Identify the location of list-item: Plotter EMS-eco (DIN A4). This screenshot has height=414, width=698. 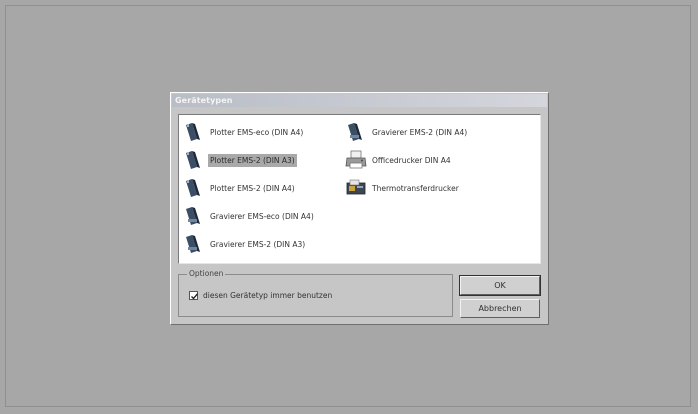
(244, 132).